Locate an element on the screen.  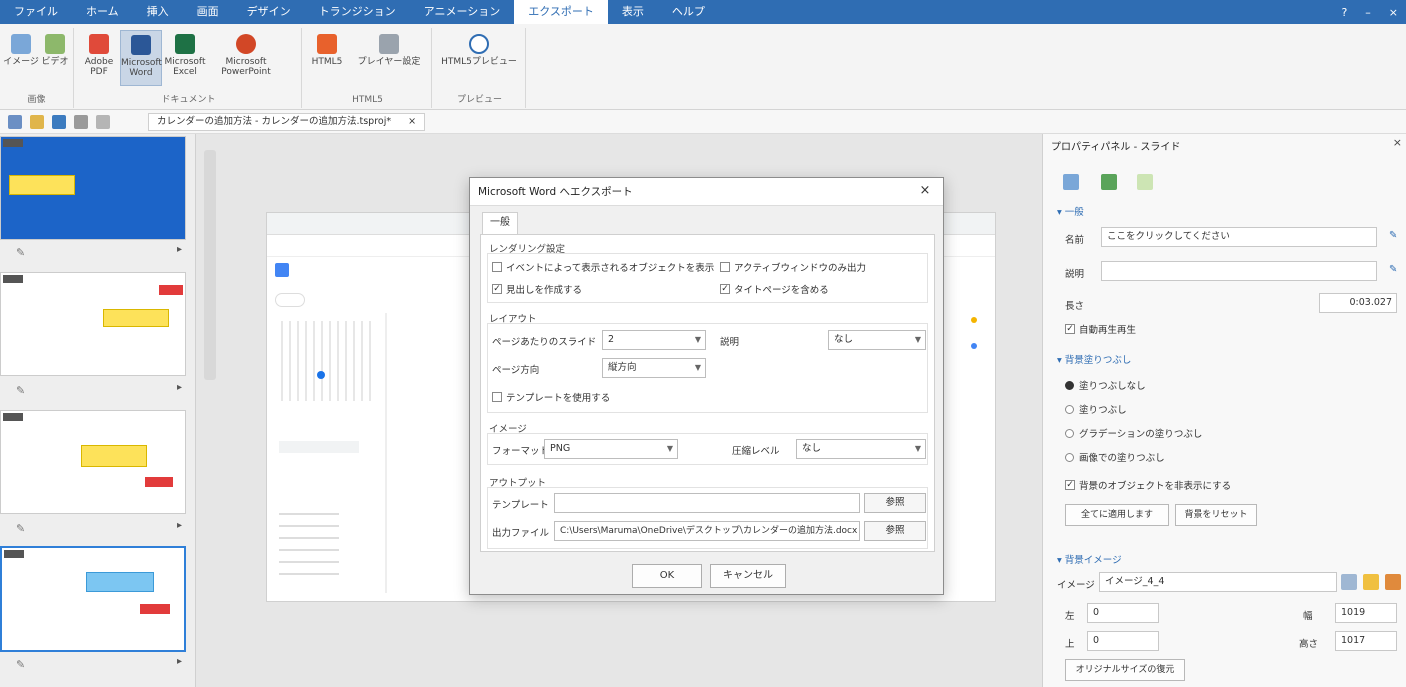
export-html5-button: HTML5 is located at coordinates (327, 58).